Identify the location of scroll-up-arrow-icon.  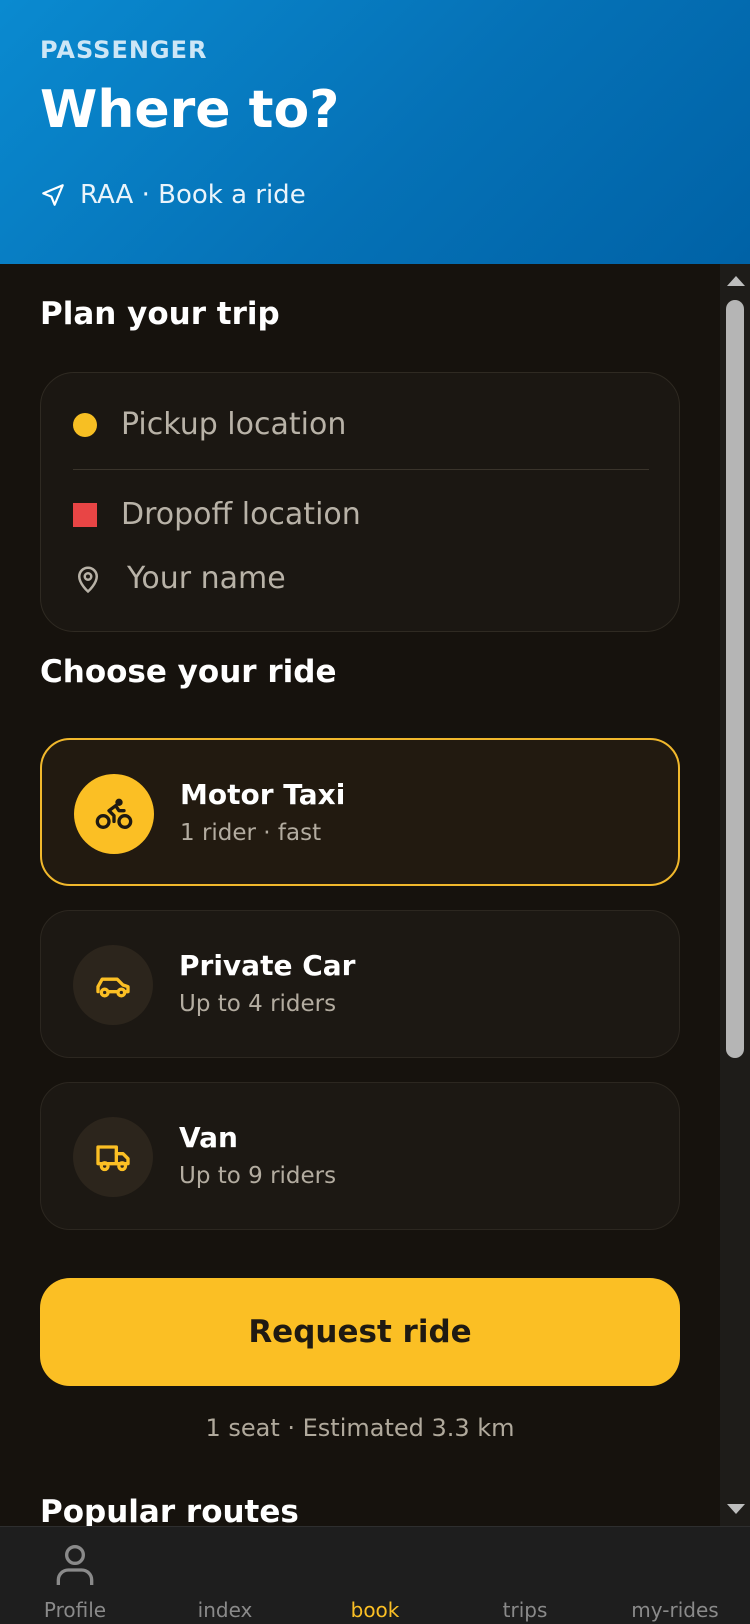
(736, 281).